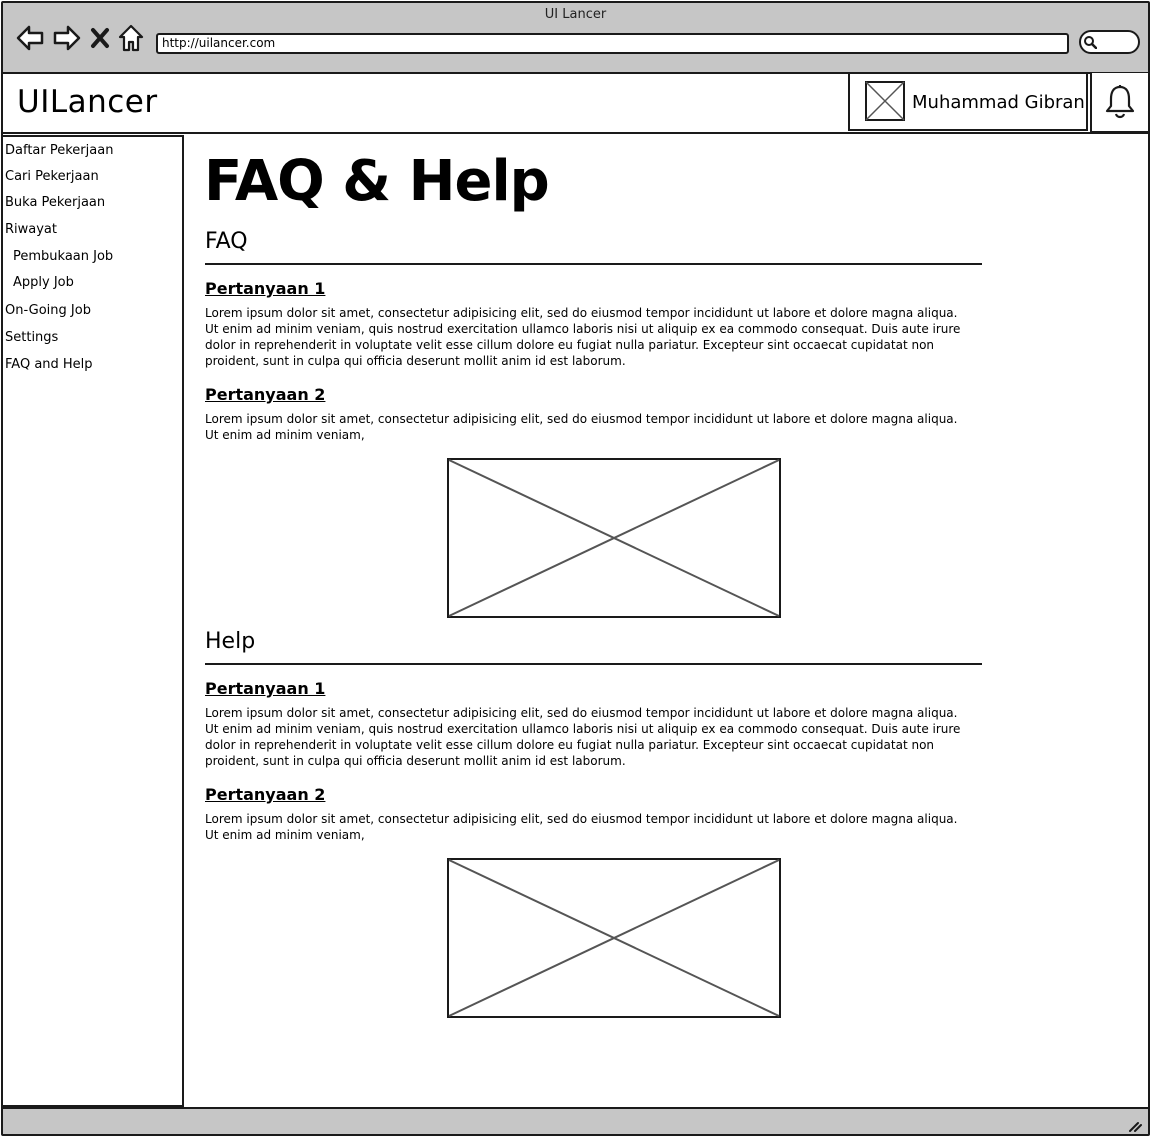 This screenshot has height=1137, width=1151. Describe the element at coordinates (87, 102) in the screenshot. I see `app-logo: UILancer` at that location.